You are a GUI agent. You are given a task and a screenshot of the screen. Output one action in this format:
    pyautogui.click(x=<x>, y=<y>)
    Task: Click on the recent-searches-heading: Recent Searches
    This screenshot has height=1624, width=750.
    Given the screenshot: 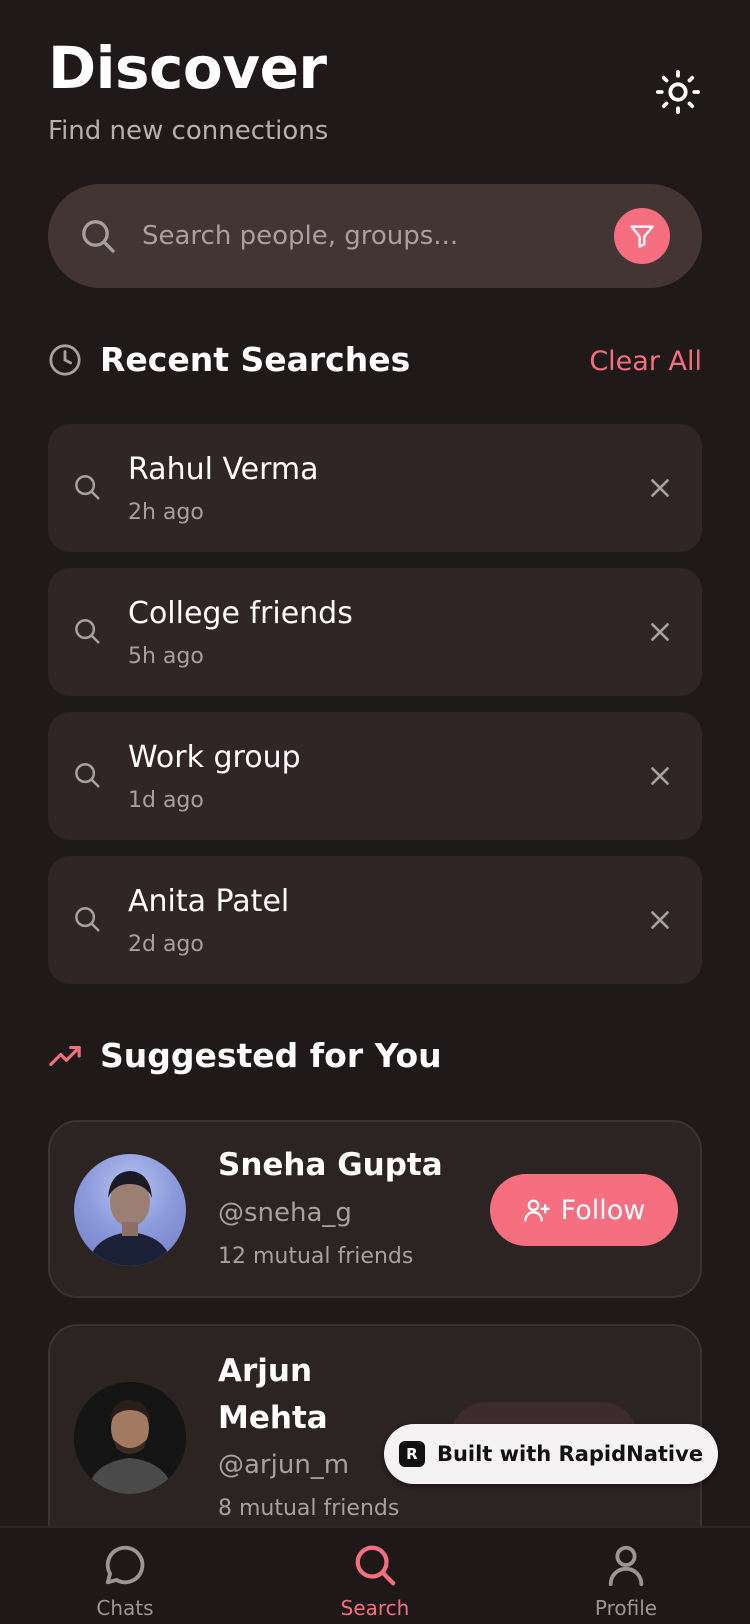 What is the action you would take?
    pyautogui.click(x=255, y=359)
    